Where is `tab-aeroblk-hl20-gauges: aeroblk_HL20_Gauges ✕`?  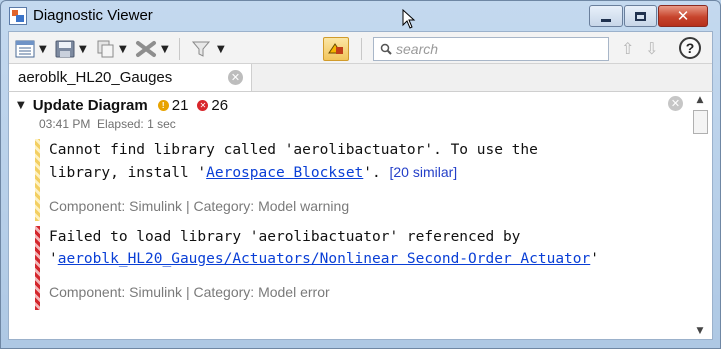
tab-aeroblk-hl20-gauges: aeroblk_HL20_Gauges ✕ is located at coordinates (130, 77).